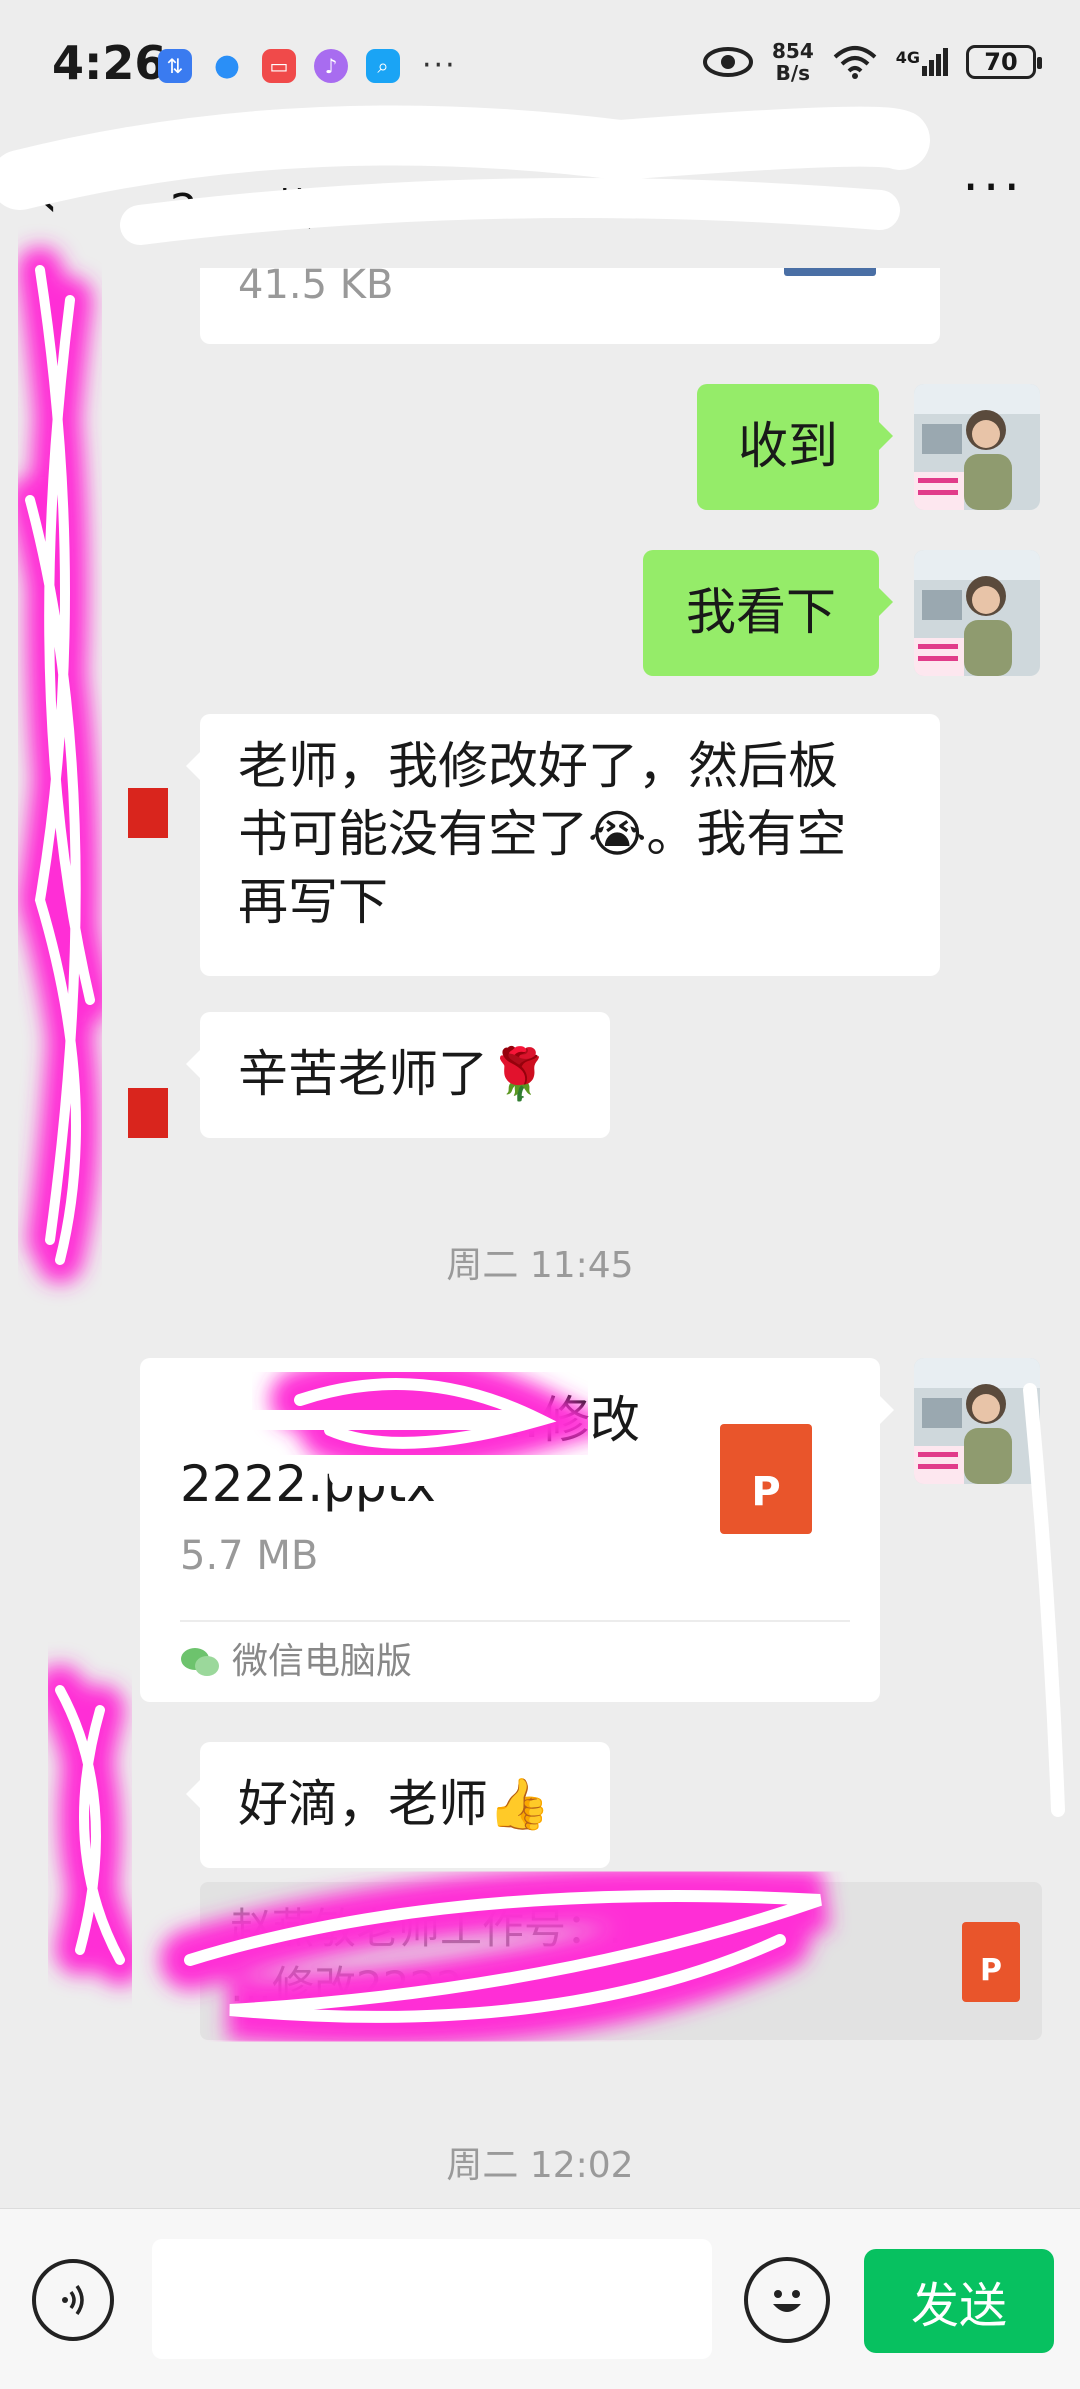 The width and height of the screenshot is (1080, 2389). What do you see at coordinates (331, 65) in the screenshot?
I see `music-app-icon: ♪` at bounding box center [331, 65].